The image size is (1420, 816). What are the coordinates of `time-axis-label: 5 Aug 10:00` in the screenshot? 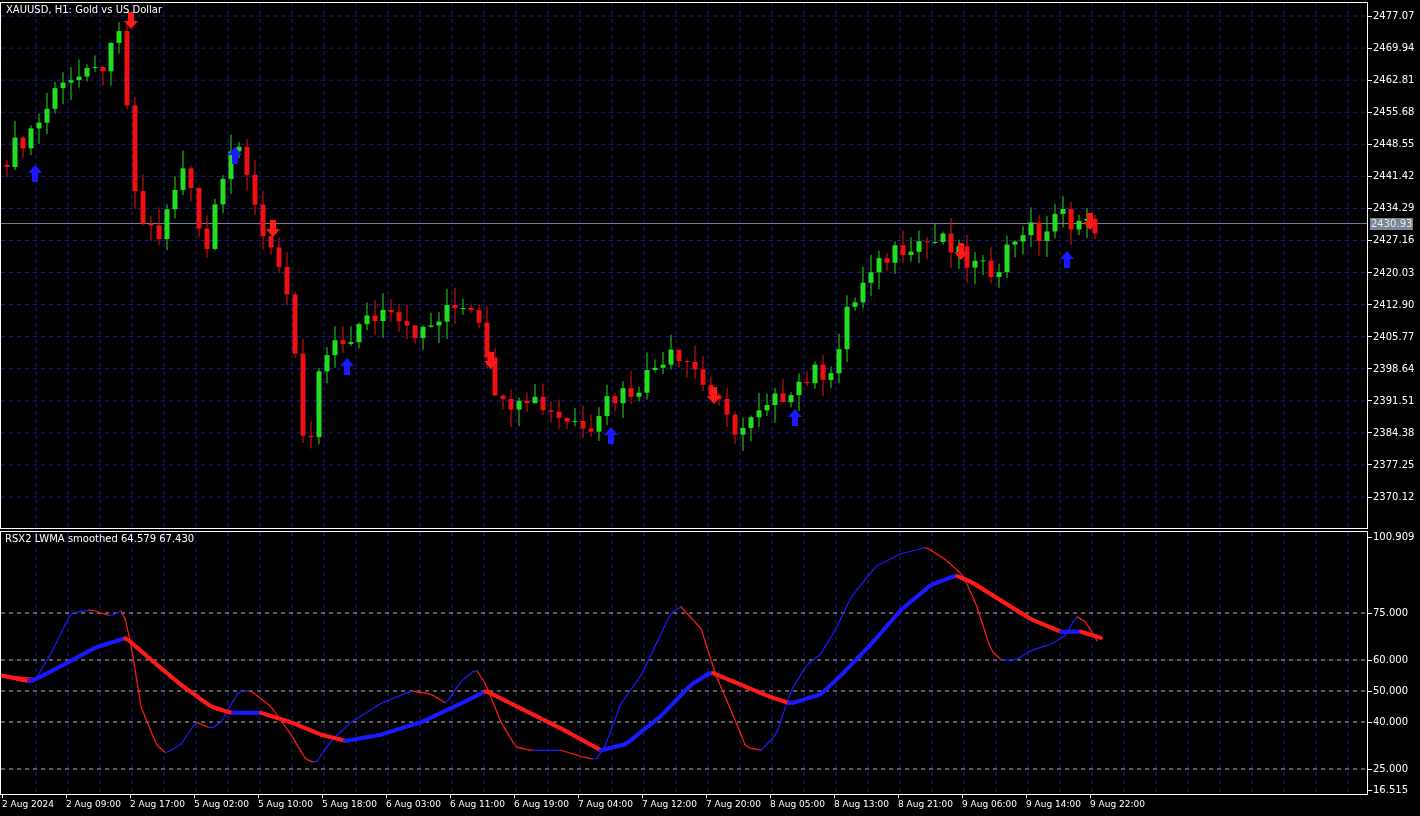 It's located at (285, 804).